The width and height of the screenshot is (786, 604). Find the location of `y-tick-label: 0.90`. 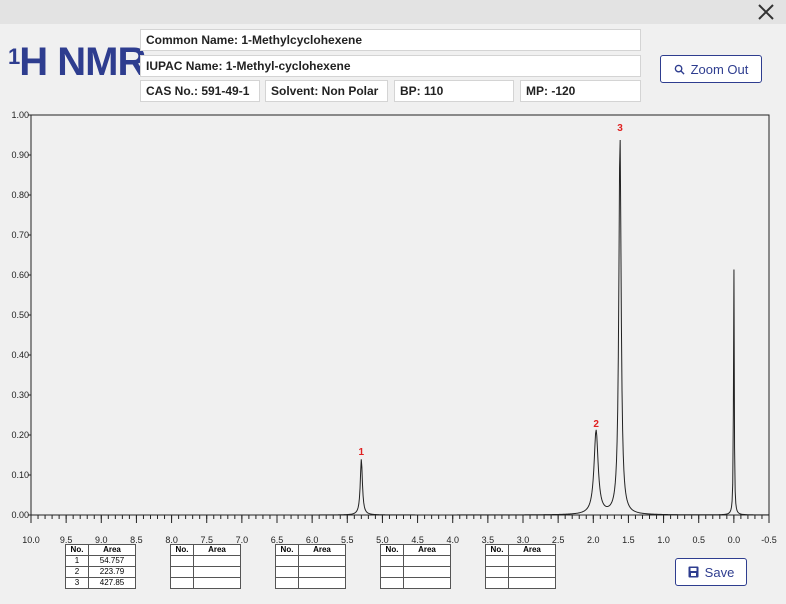

y-tick-label: 0.90 is located at coordinates (20, 155).